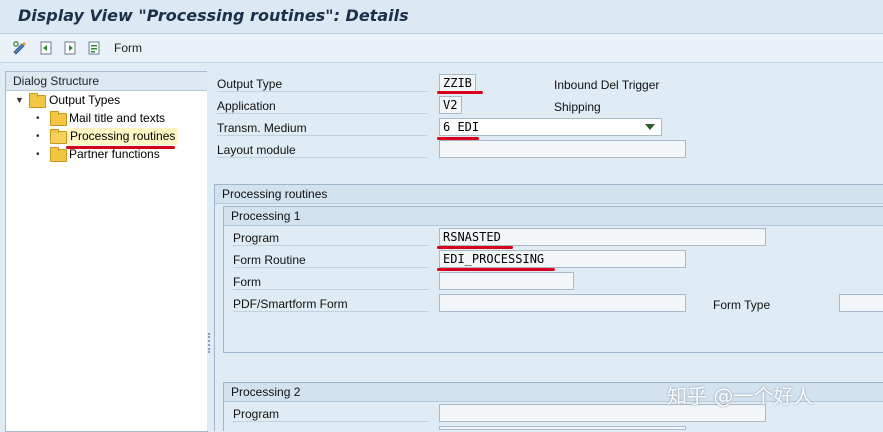 This screenshot has width=883, height=432. What do you see at coordinates (70, 48) in the screenshot?
I see `next-entry-icon` at bounding box center [70, 48].